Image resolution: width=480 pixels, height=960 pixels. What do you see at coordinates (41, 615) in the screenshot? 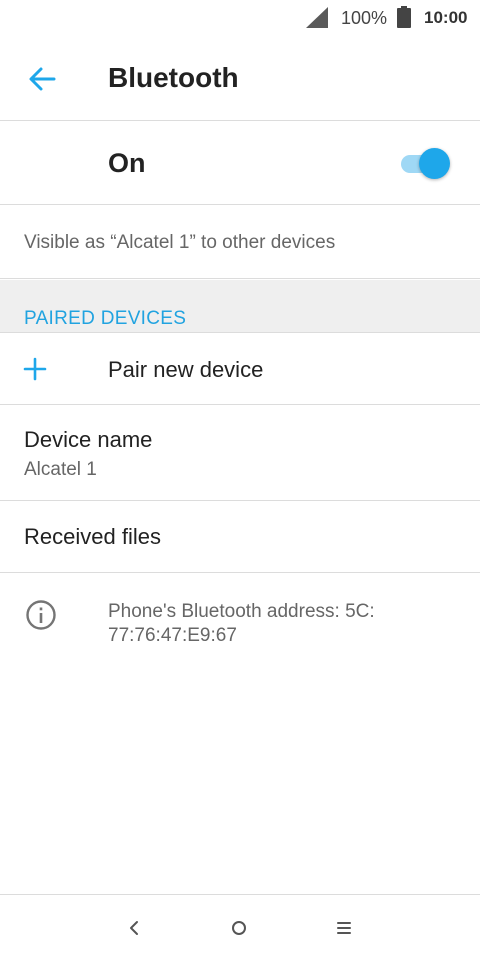
I see `info-icon` at bounding box center [41, 615].